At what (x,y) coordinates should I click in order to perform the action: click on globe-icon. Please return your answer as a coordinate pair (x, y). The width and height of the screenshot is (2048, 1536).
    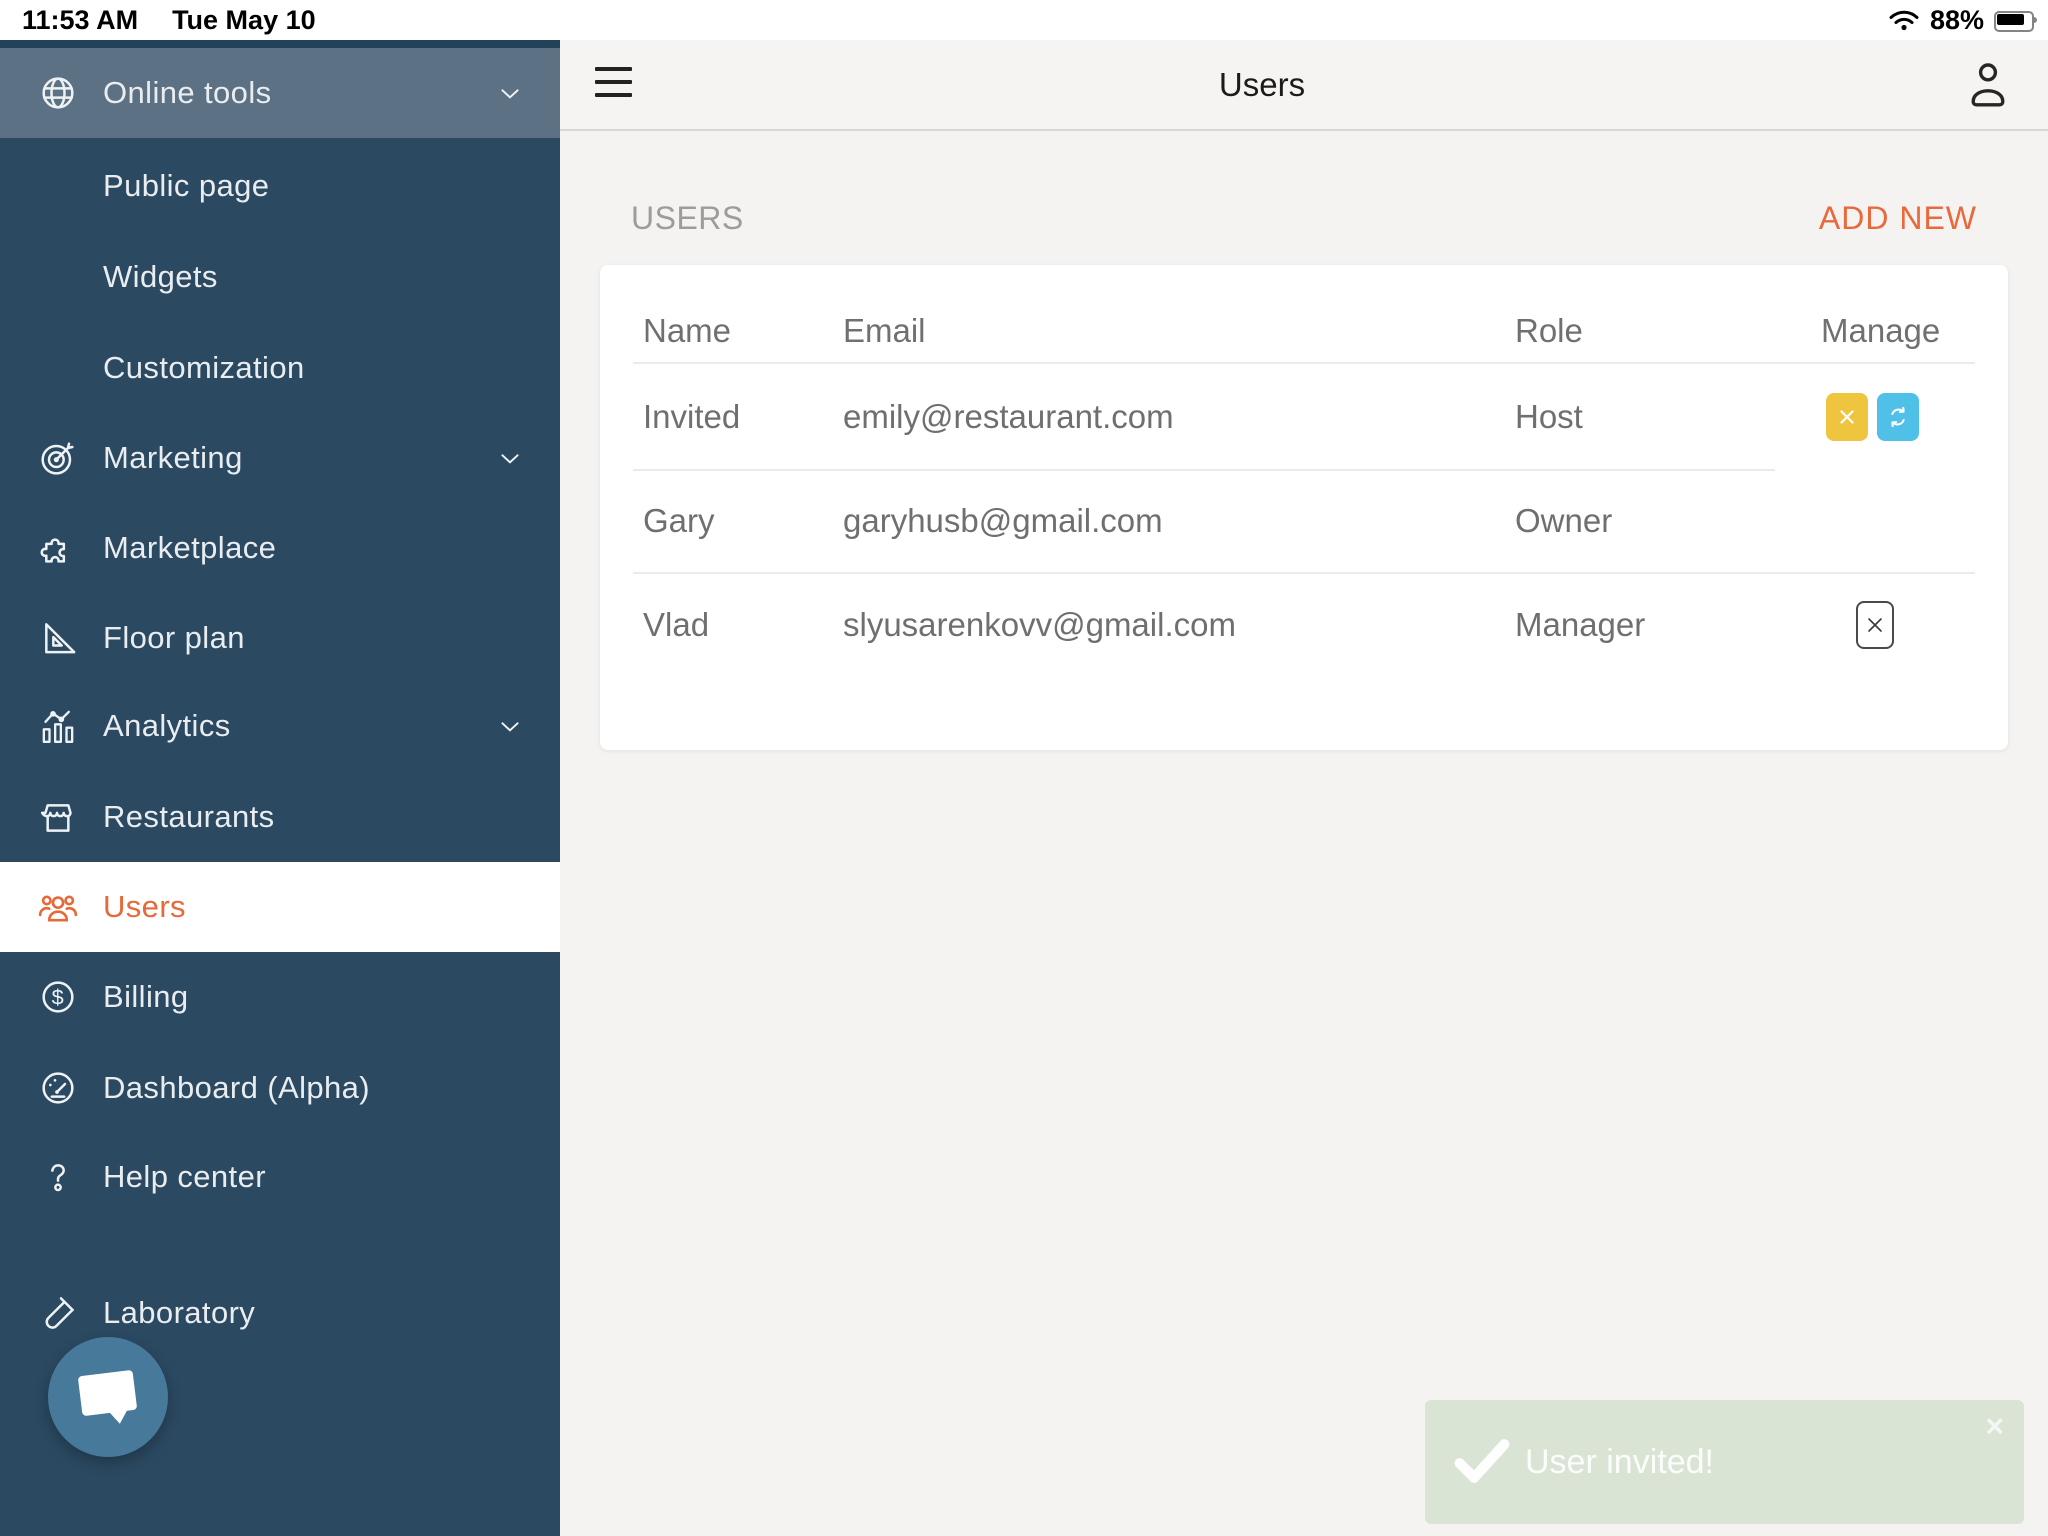
    Looking at the image, I should click on (58, 93).